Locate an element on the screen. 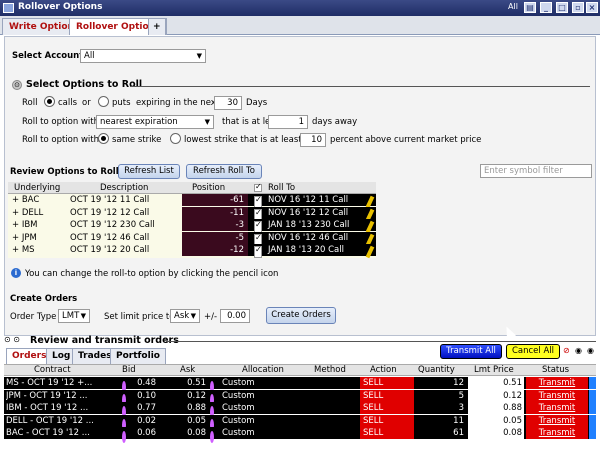 The height and width of the screenshot is (476, 600). underlying-cell: + DELL is located at coordinates (27, 213).